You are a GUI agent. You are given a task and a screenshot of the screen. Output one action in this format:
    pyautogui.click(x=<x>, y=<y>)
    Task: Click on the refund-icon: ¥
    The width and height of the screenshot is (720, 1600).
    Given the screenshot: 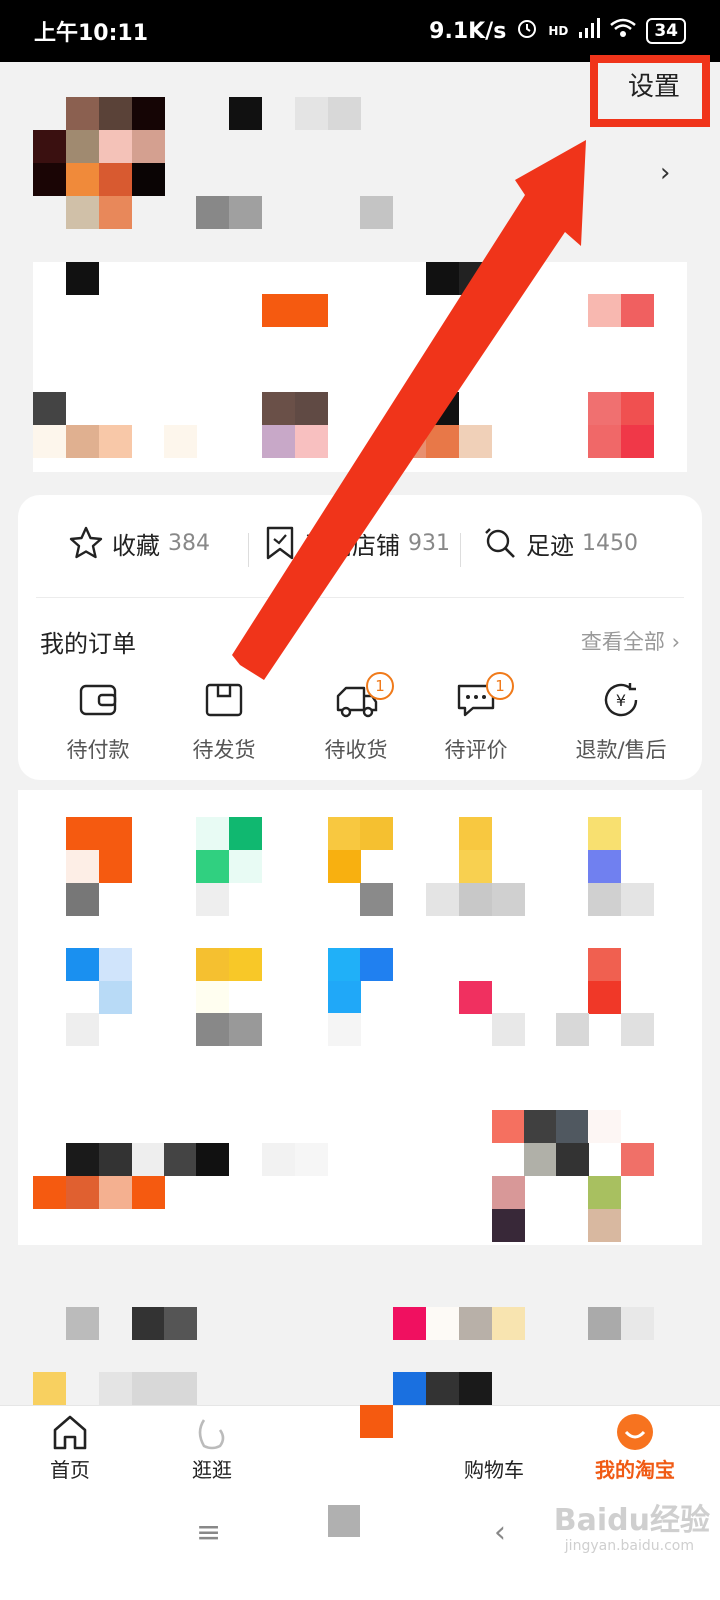 What is the action you would take?
    pyautogui.click(x=621, y=700)
    